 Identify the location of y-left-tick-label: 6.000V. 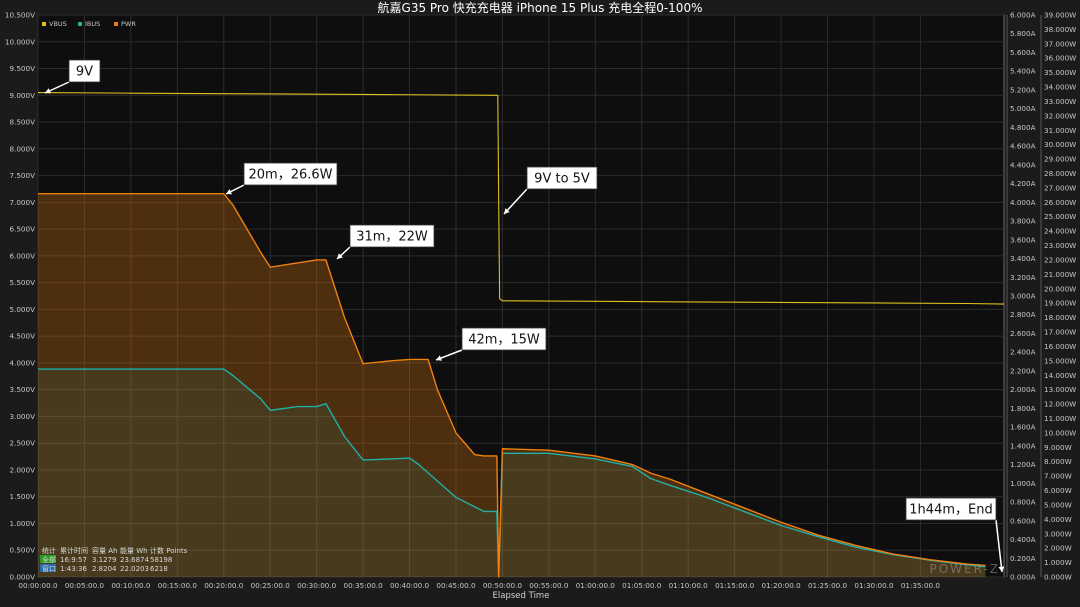
(23, 255).